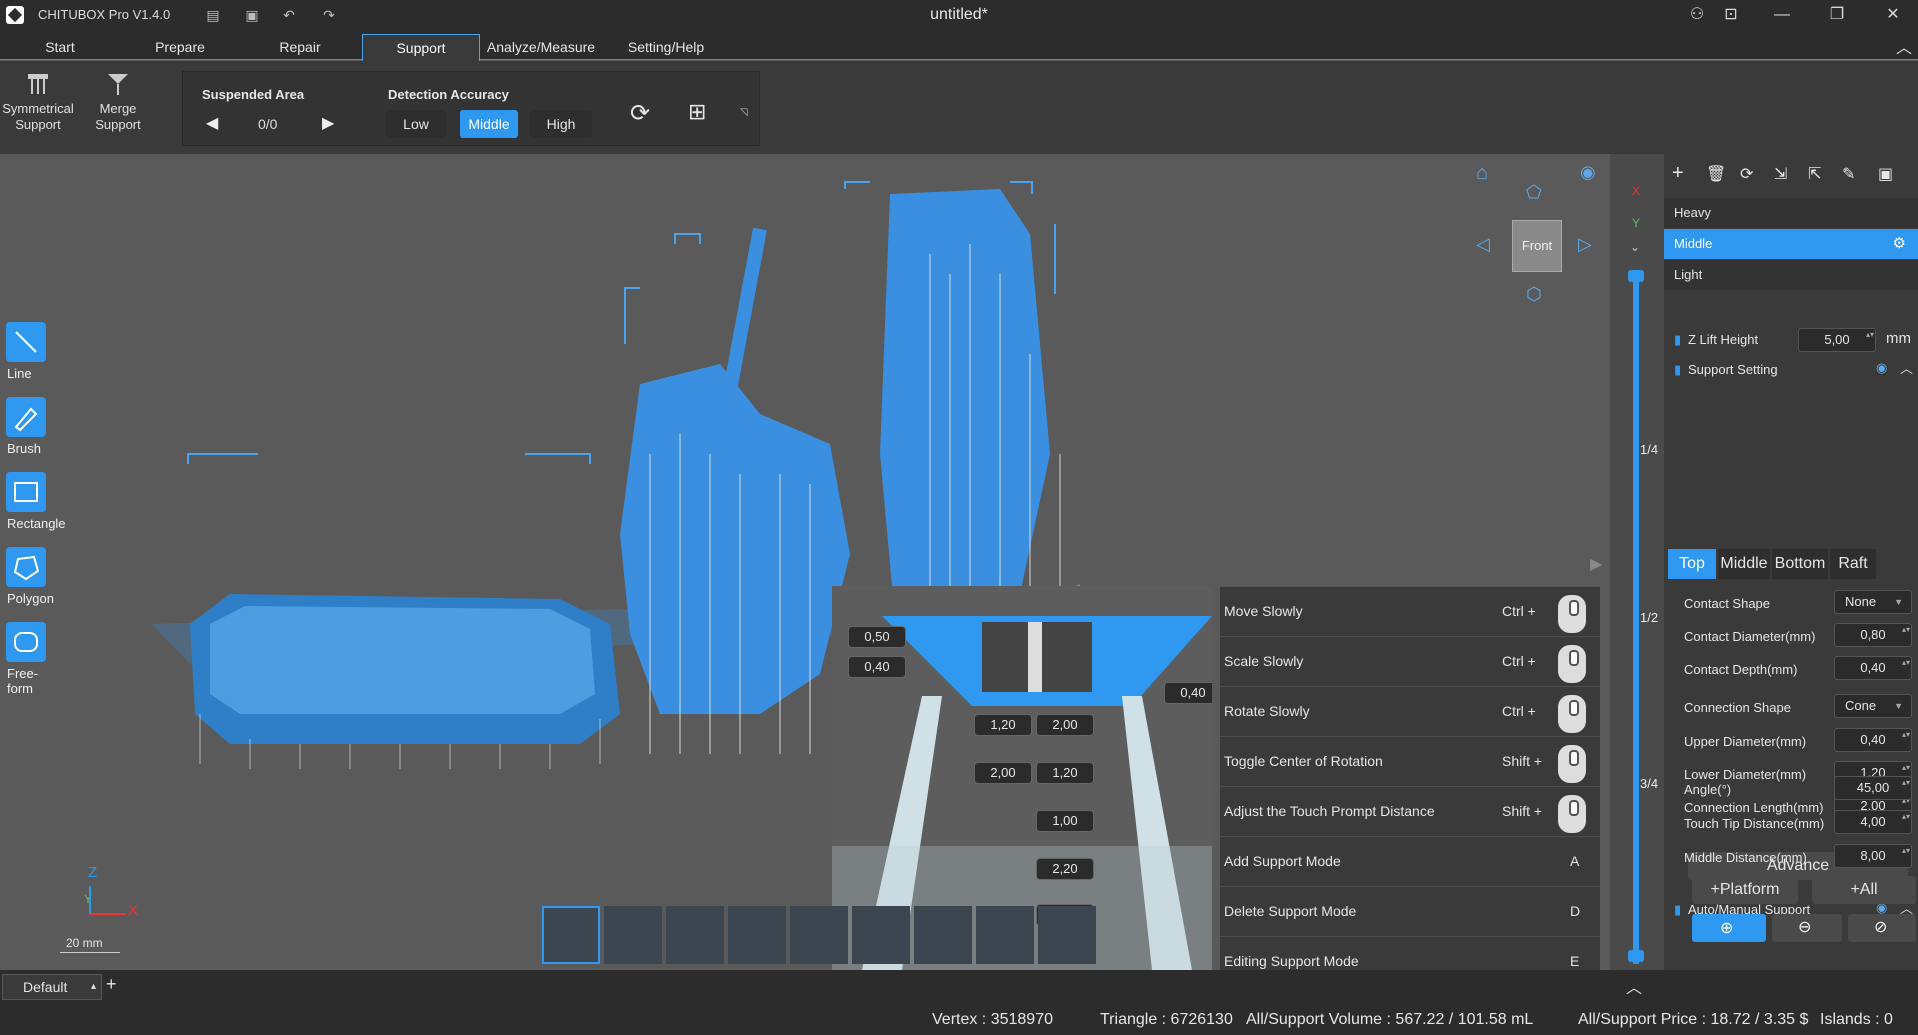  Describe the element at coordinates (33, 501) in the screenshot. I see `rectangle-tool: Rectangle` at that location.